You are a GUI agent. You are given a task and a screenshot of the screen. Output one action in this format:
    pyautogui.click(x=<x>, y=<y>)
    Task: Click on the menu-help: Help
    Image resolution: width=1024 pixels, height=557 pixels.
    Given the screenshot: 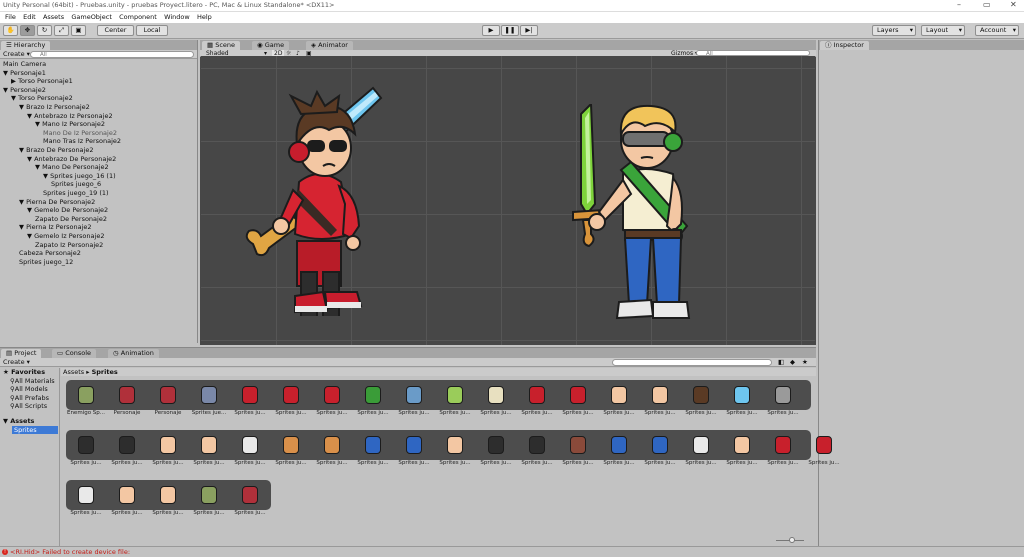 What is the action you would take?
    pyautogui.click(x=204, y=17)
    